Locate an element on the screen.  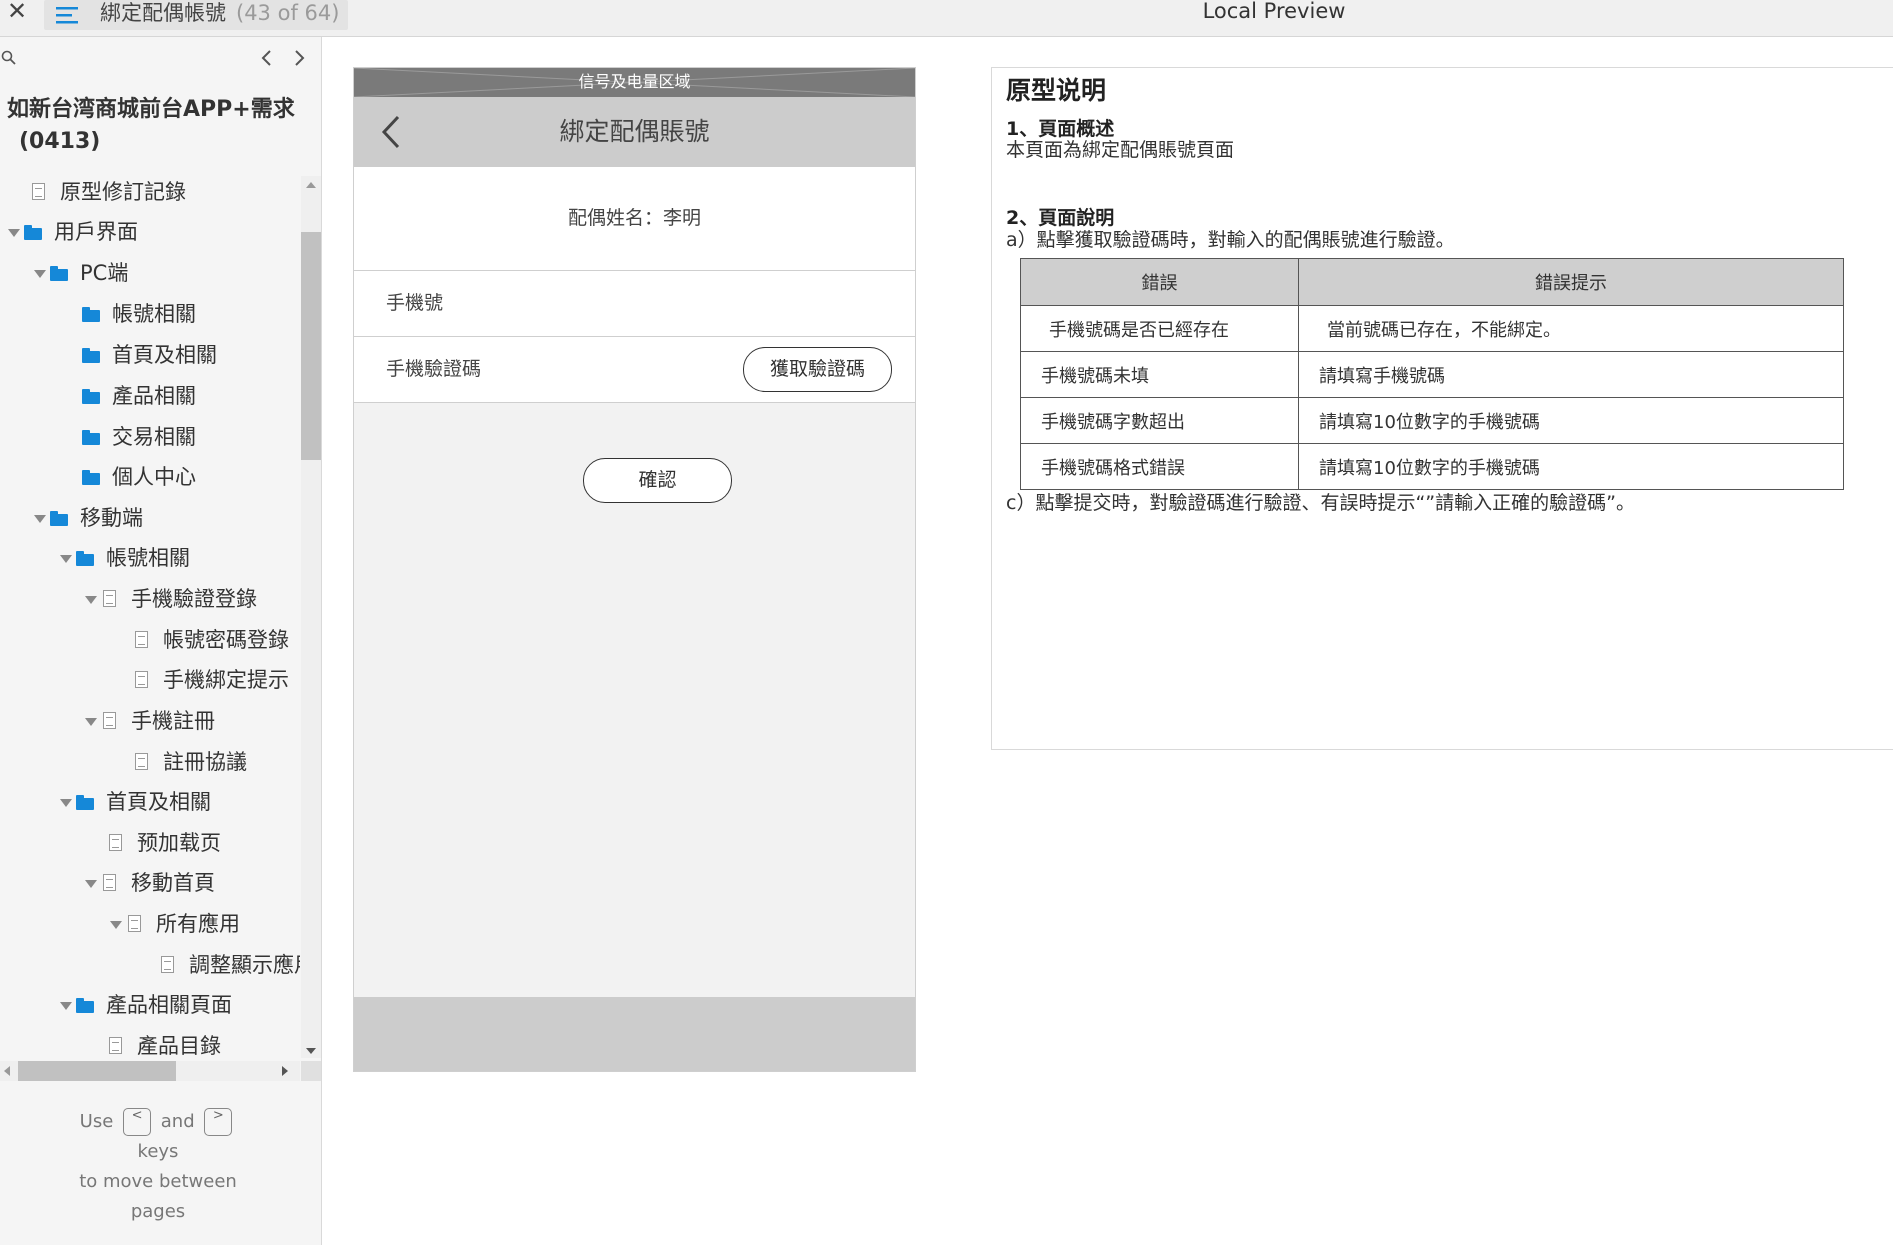
verification-code-label: 手機驗證碼 is located at coordinates (434, 369).